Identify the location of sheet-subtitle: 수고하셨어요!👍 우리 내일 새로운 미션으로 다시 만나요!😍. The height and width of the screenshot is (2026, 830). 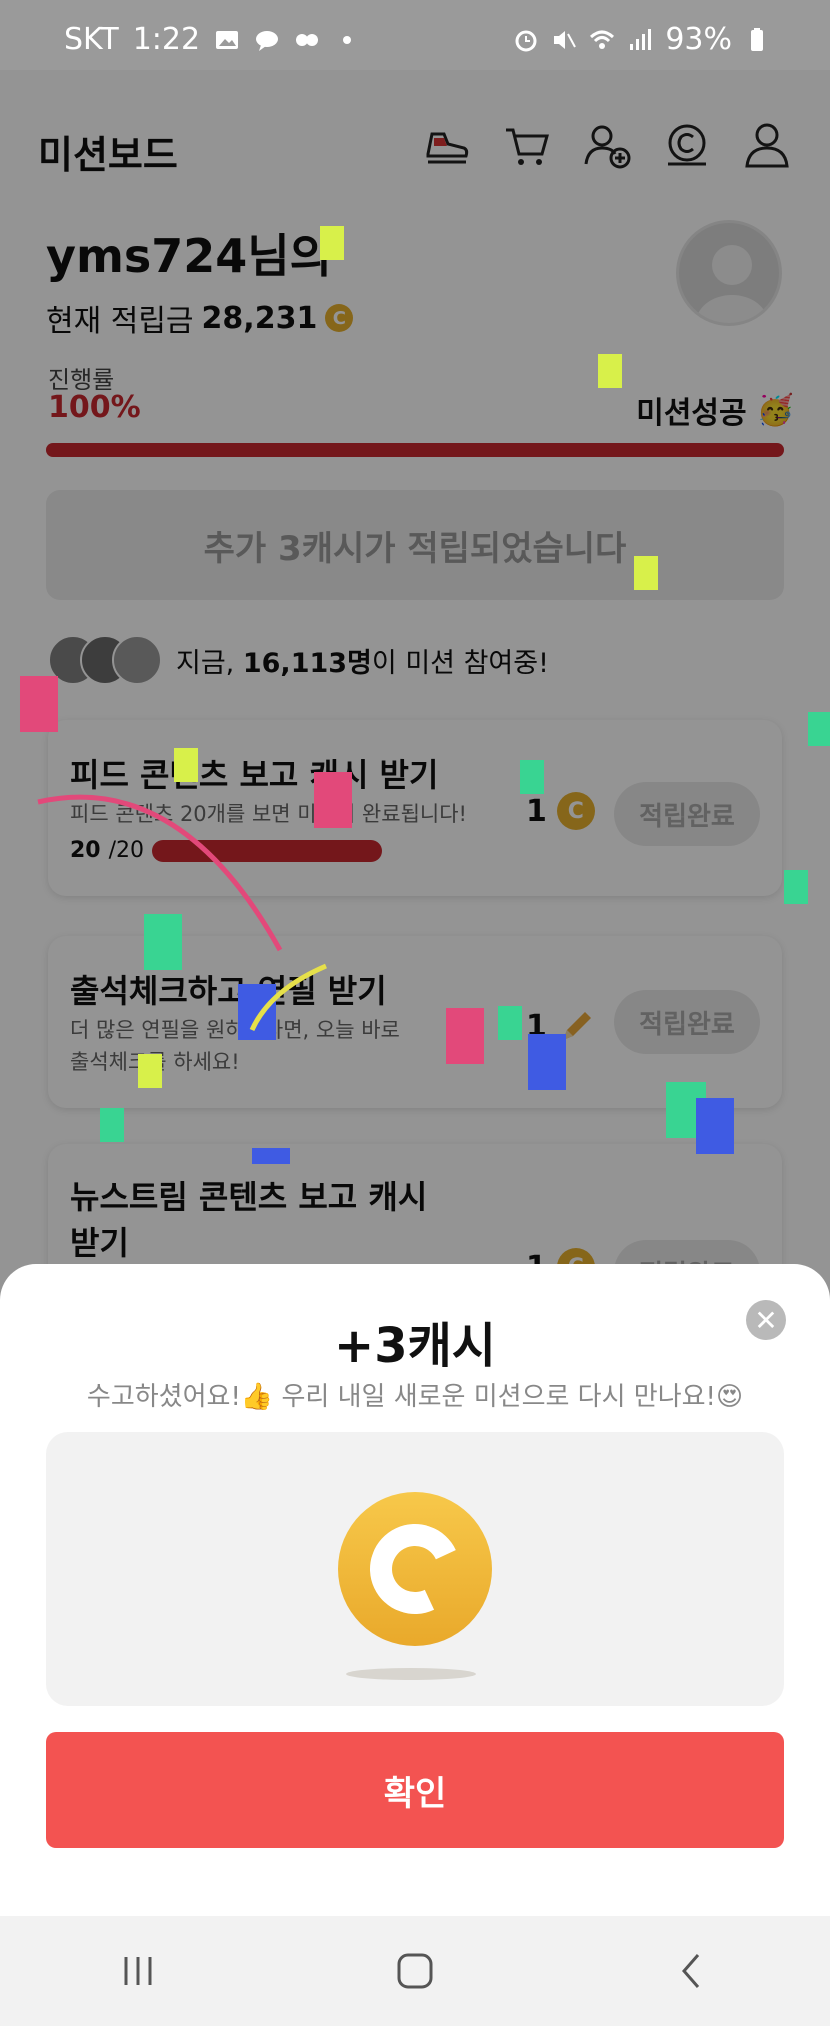
(415, 1397).